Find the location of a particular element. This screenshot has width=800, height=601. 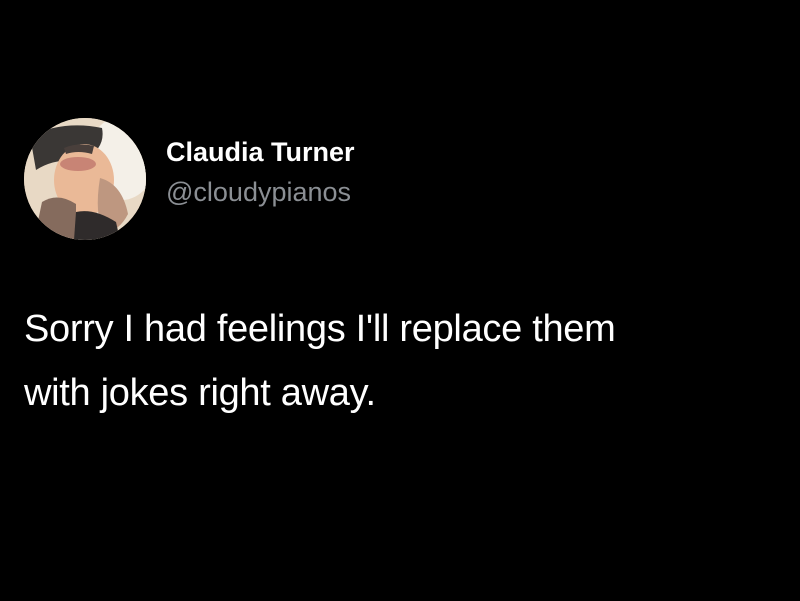

author-block: Claudia Turner @cloudypianos is located at coordinates (260, 172).